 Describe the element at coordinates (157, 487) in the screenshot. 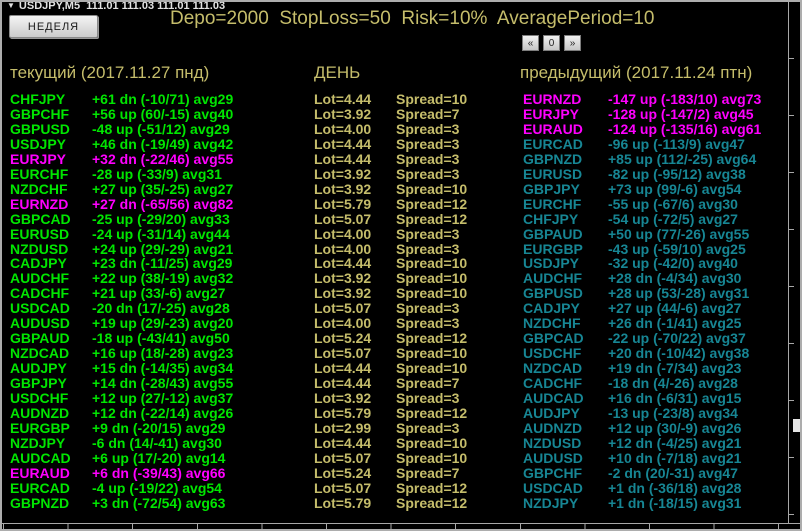

I see `current-value: -4 up (-19/22) avg54` at that location.